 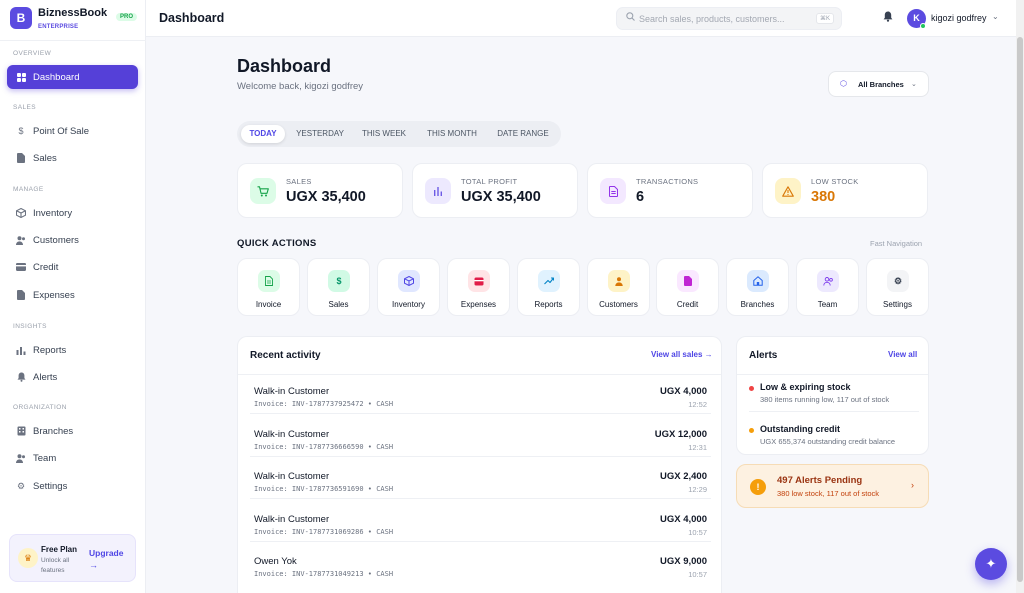 I want to click on user-name: kigozi godfrey, so click(x=959, y=18).